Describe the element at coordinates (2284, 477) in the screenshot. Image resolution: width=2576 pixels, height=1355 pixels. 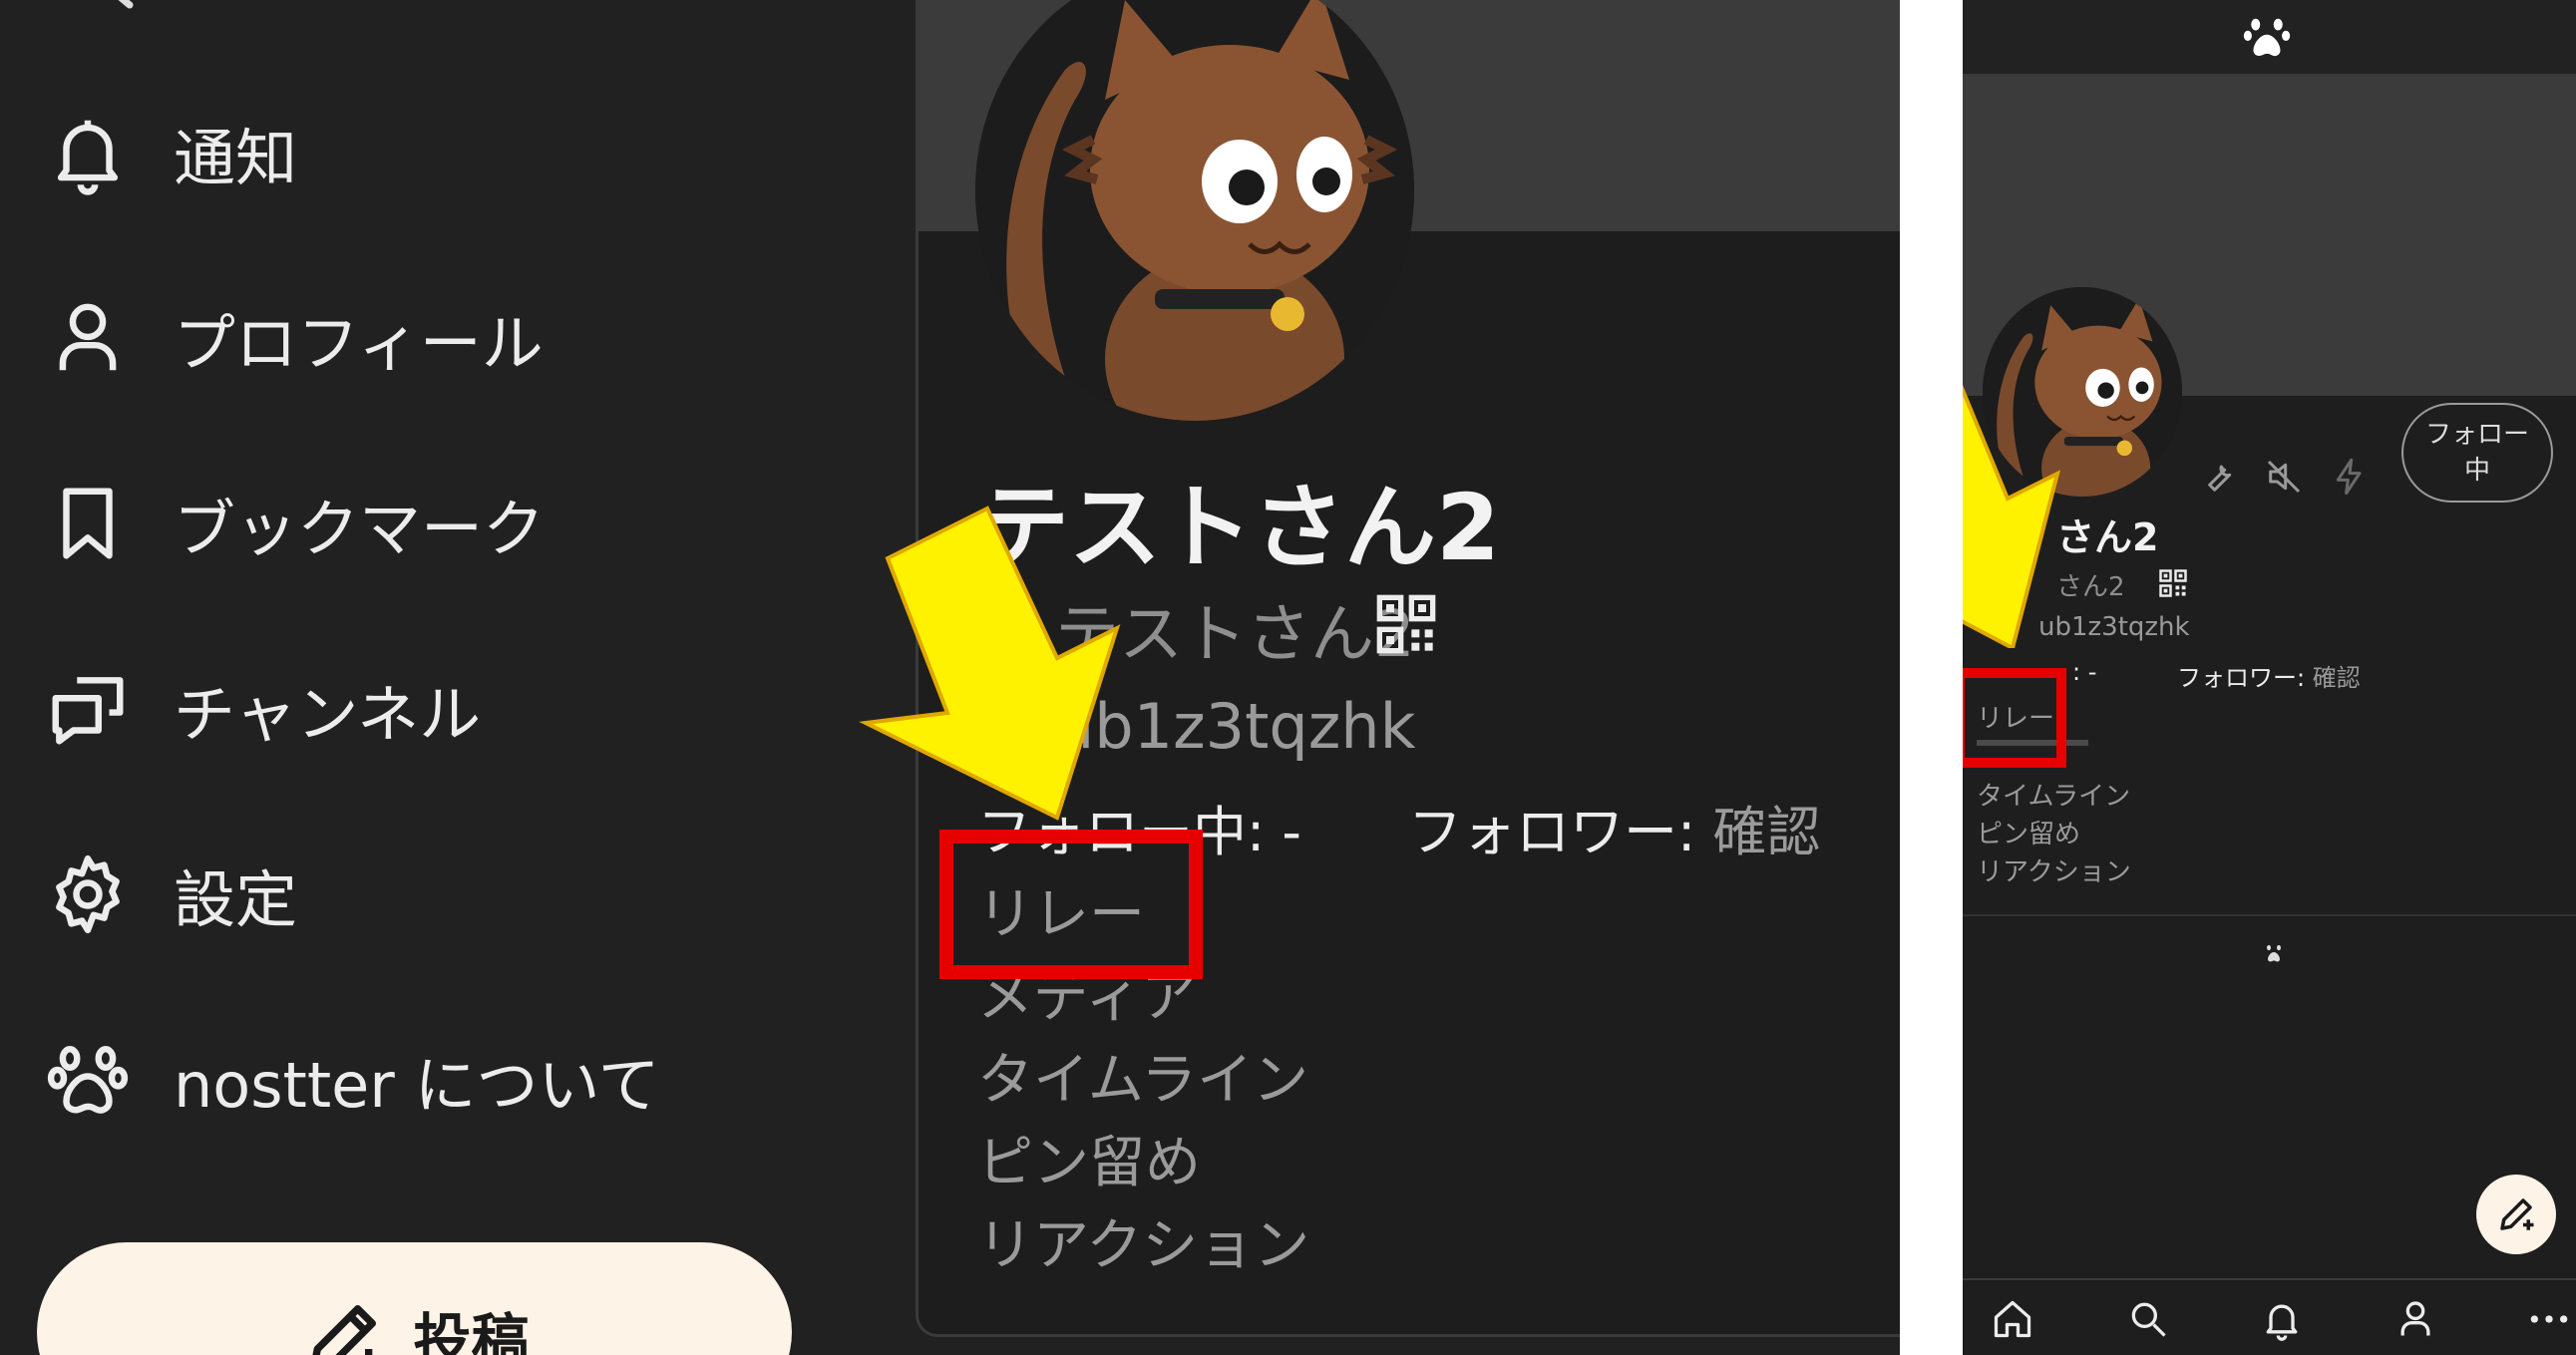
I see `mute-icon` at that location.